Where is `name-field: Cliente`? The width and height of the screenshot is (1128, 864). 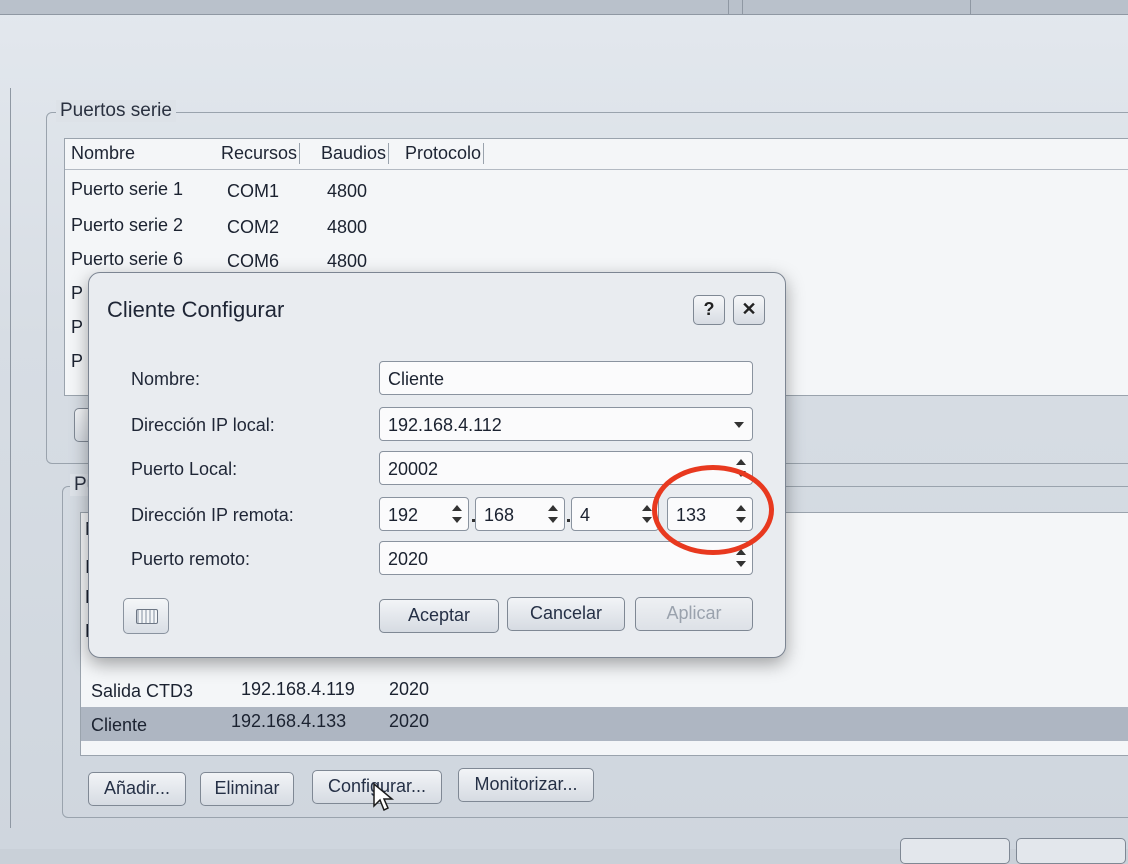 name-field: Cliente is located at coordinates (566, 378).